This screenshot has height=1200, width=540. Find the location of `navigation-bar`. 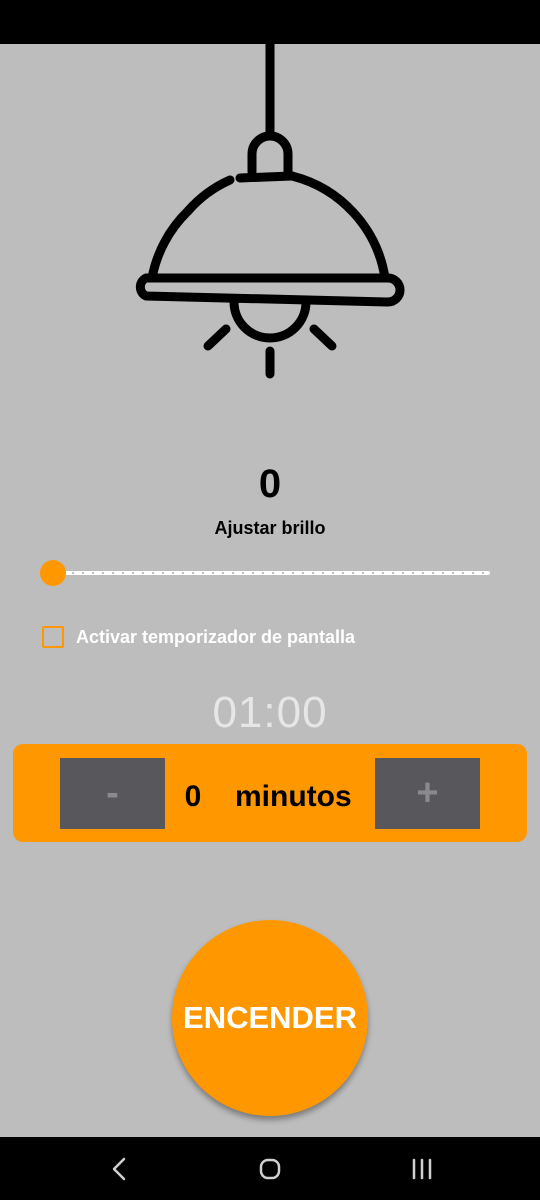

navigation-bar is located at coordinates (270, 1168).